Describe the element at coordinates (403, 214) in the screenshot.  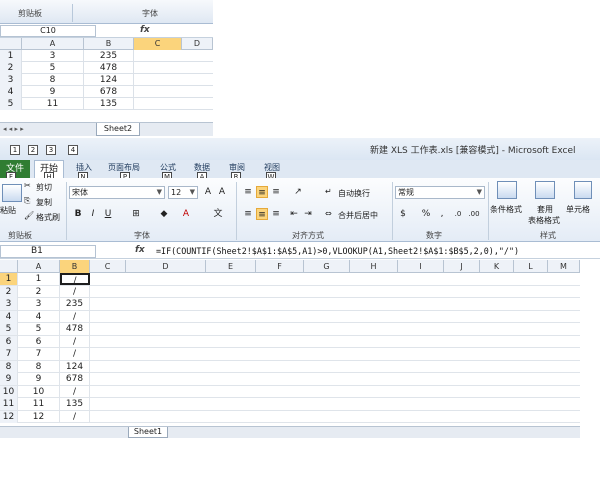
I see `currency-icon: $` at that location.